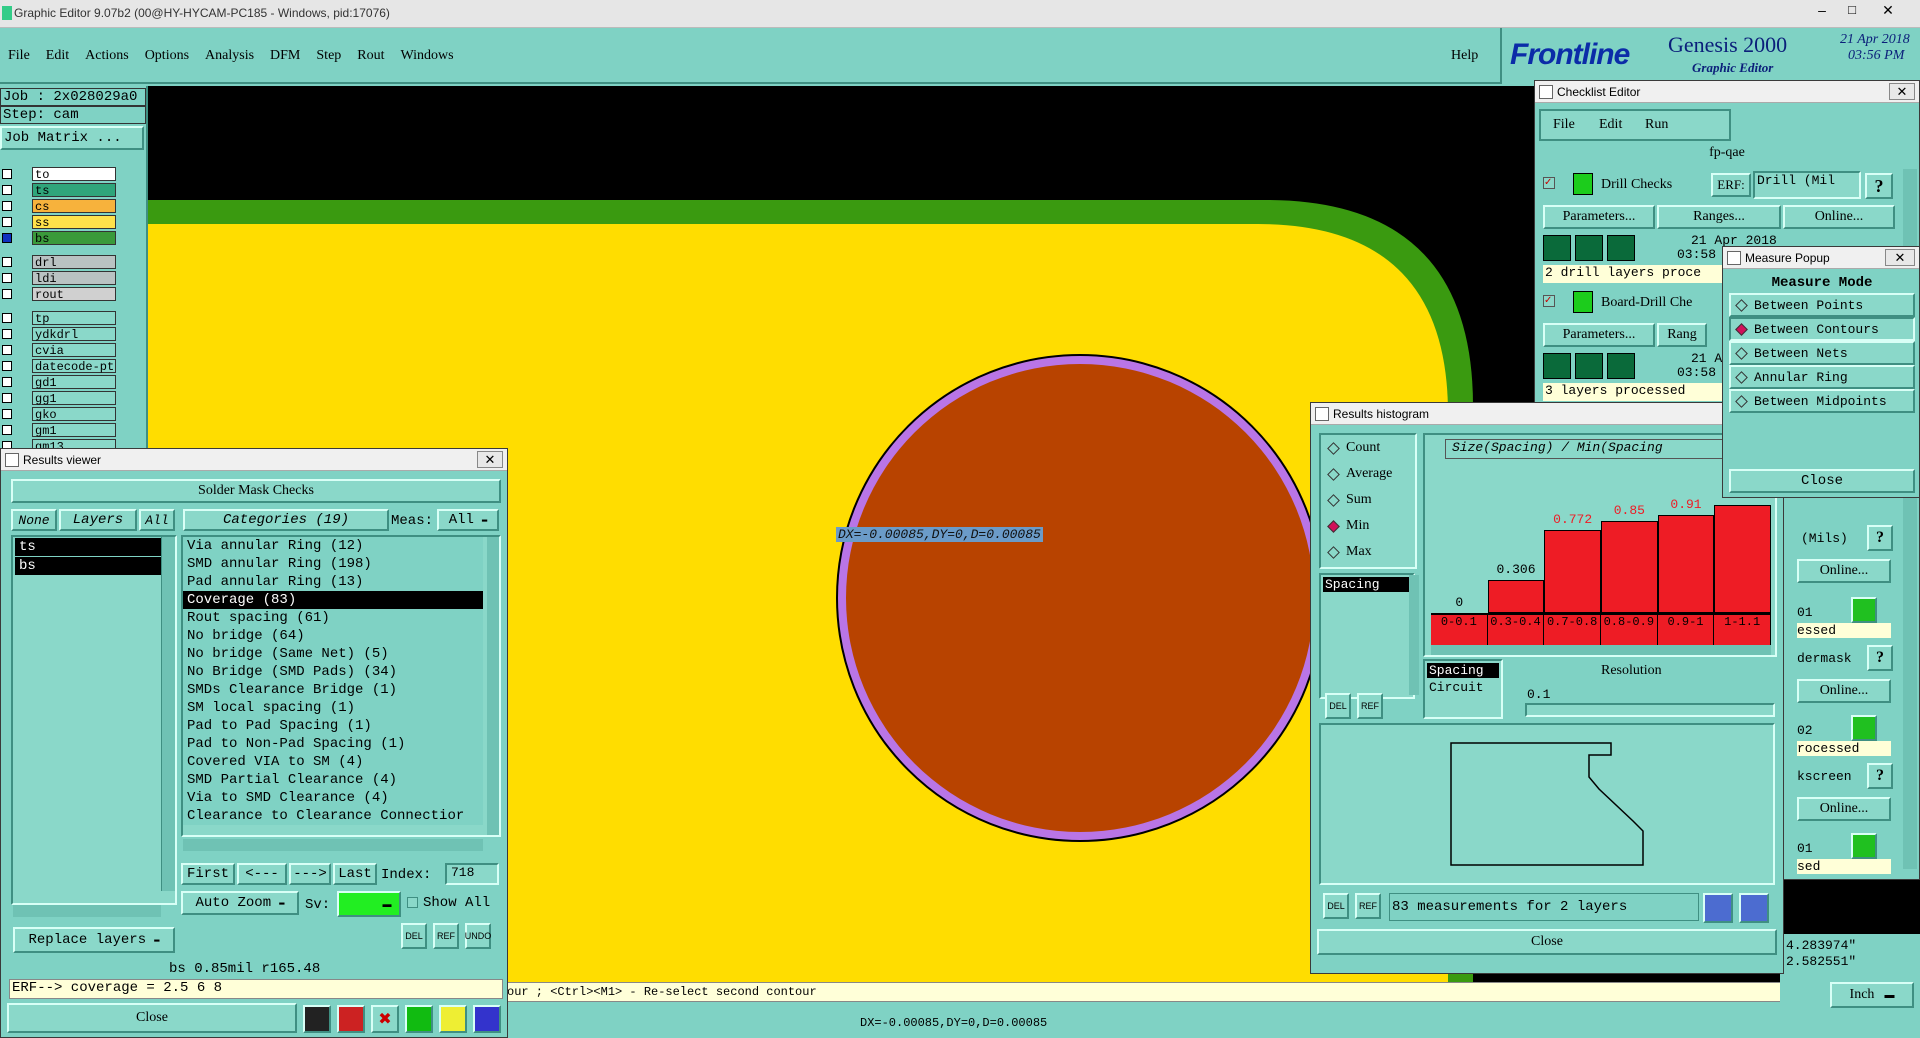 The image size is (1920, 1038). I want to click on type-circuit: Circuit, so click(1463, 687).